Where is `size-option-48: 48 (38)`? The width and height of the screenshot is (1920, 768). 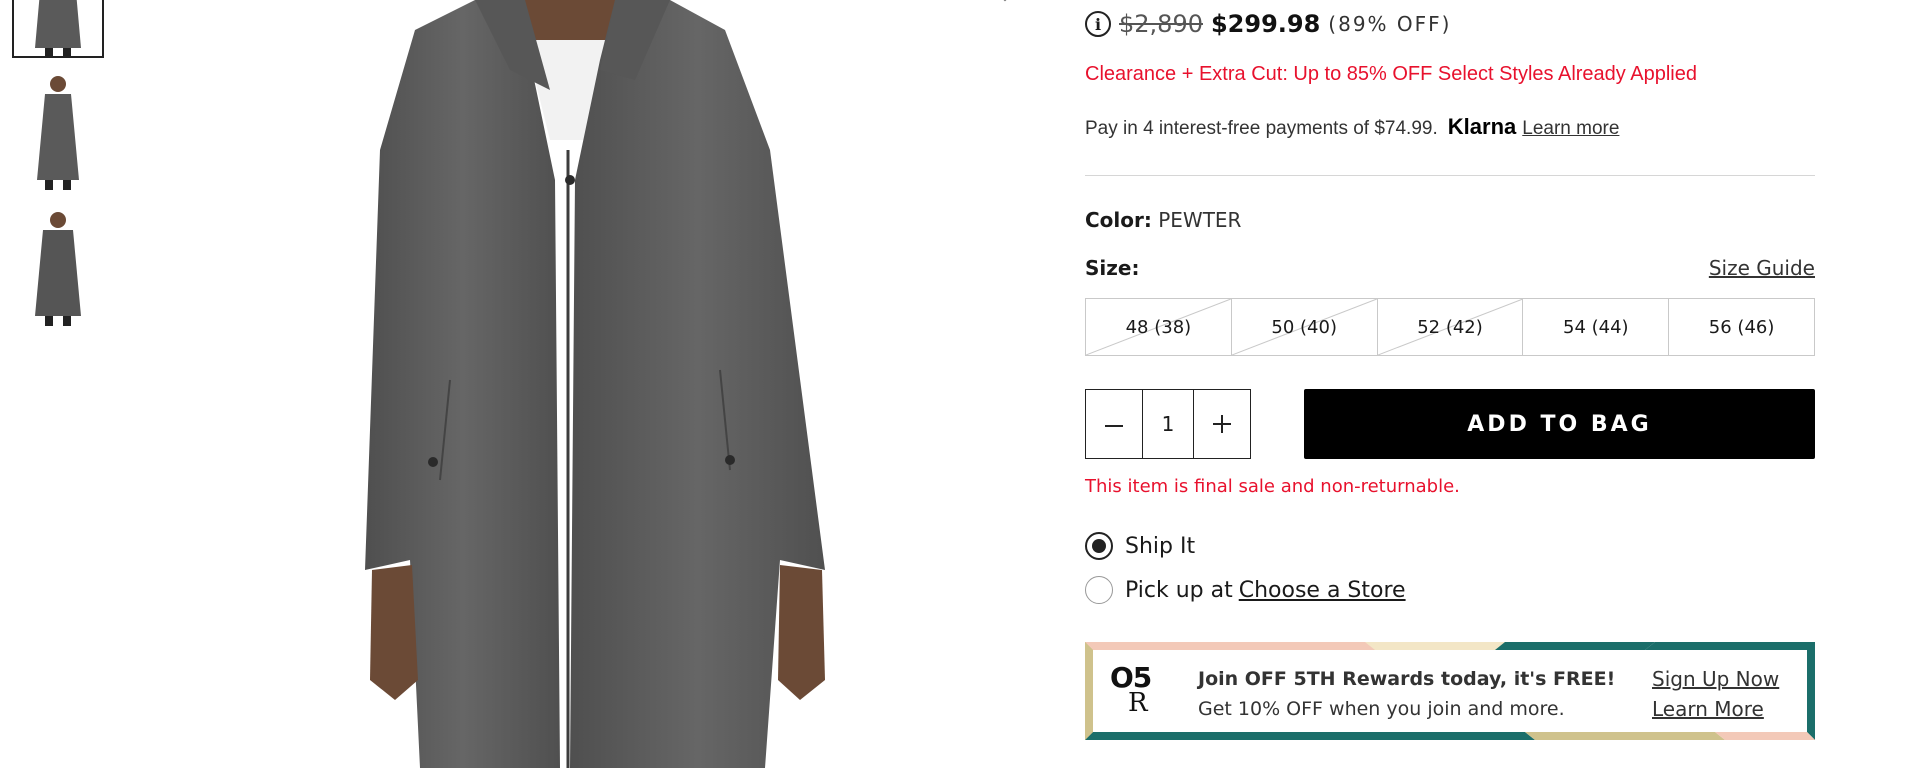 size-option-48: 48 (38) is located at coordinates (1159, 327).